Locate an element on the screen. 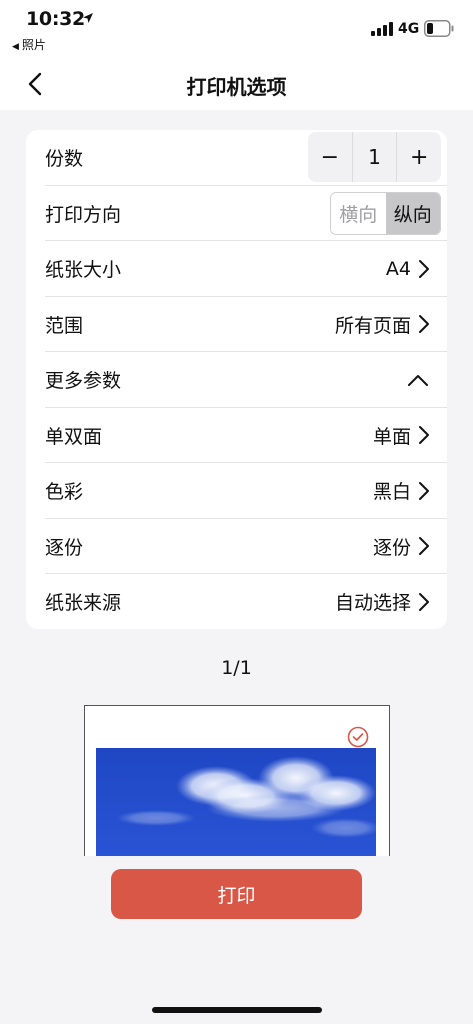 The width and height of the screenshot is (473, 1024). duplex-label: 单双面 is located at coordinates (74, 436).